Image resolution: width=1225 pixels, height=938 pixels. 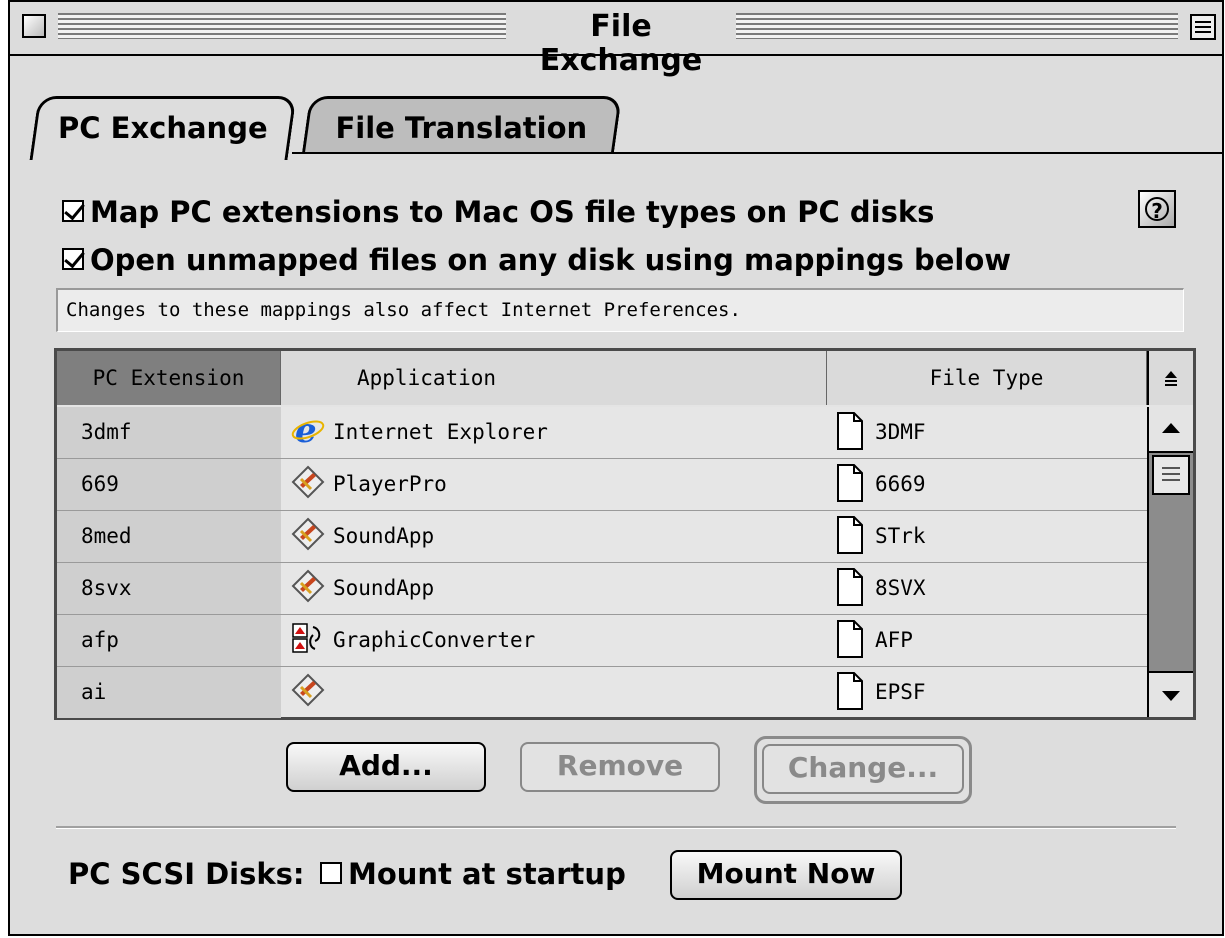 What do you see at coordinates (1203, 27) in the screenshot?
I see `collapse-box-icon` at bounding box center [1203, 27].